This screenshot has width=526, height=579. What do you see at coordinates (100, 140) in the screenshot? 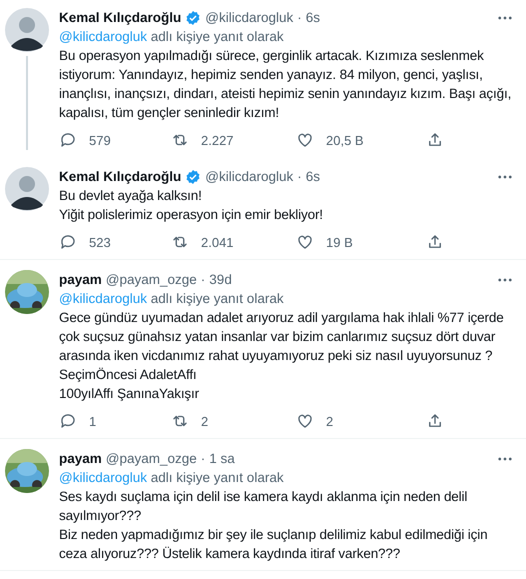
I see `reply-count: 579` at bounding box center [100, 140].